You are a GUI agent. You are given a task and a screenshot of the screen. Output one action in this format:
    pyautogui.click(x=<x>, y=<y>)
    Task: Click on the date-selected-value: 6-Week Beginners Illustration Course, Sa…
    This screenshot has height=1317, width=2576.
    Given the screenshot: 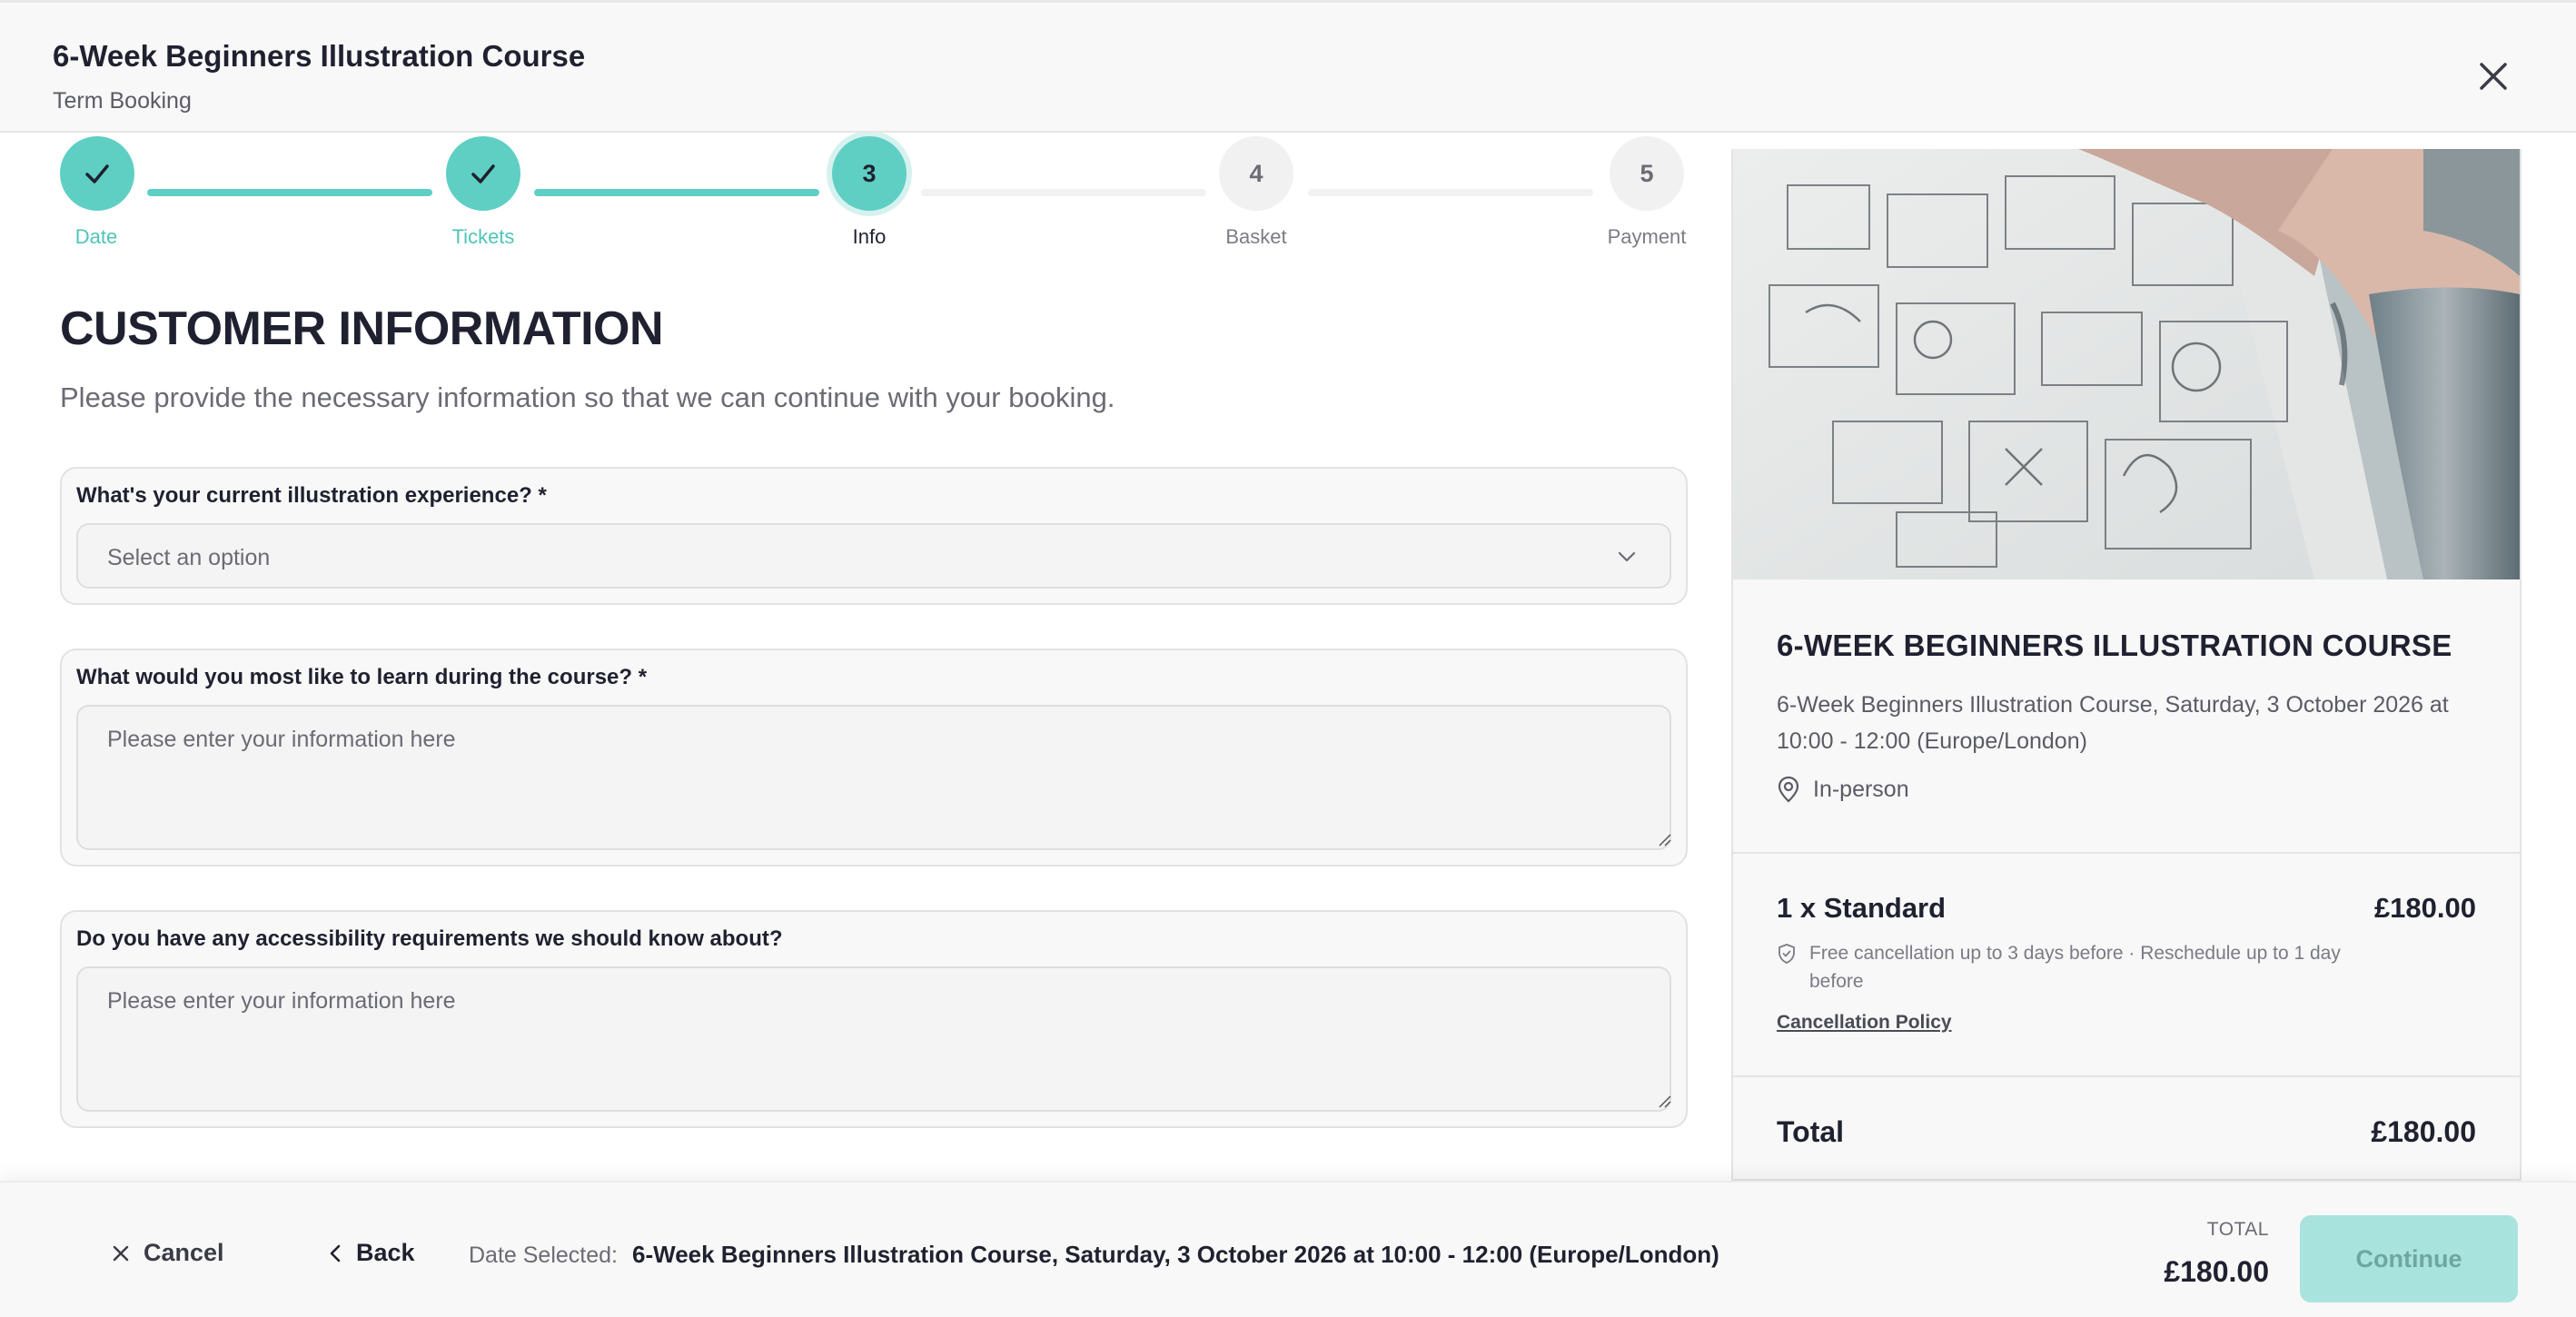 What is the action you would take?
    pyautogui.click(x=1175, y=1254)
    